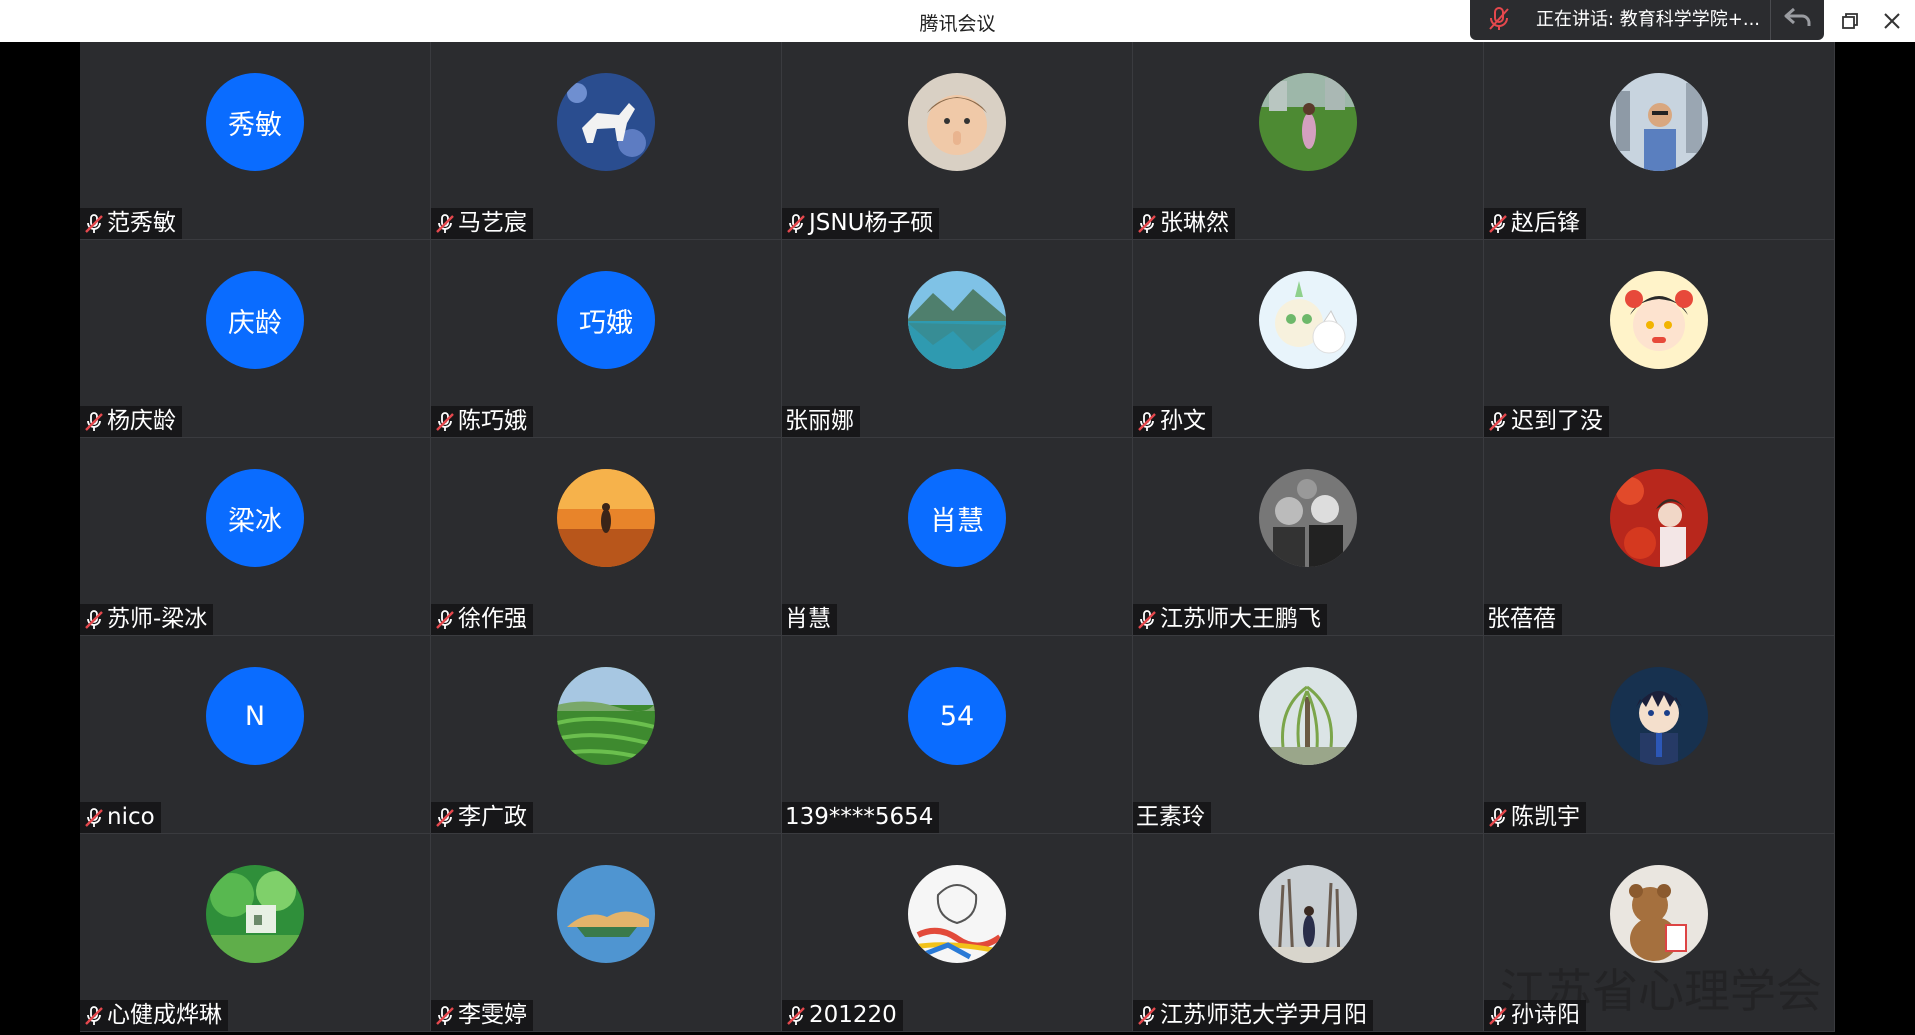 Image resolution: width=1915 pixels, height=1035 pixels. I want to click on participant-tile: 庆龄杨庆龄, so click(255, 339).